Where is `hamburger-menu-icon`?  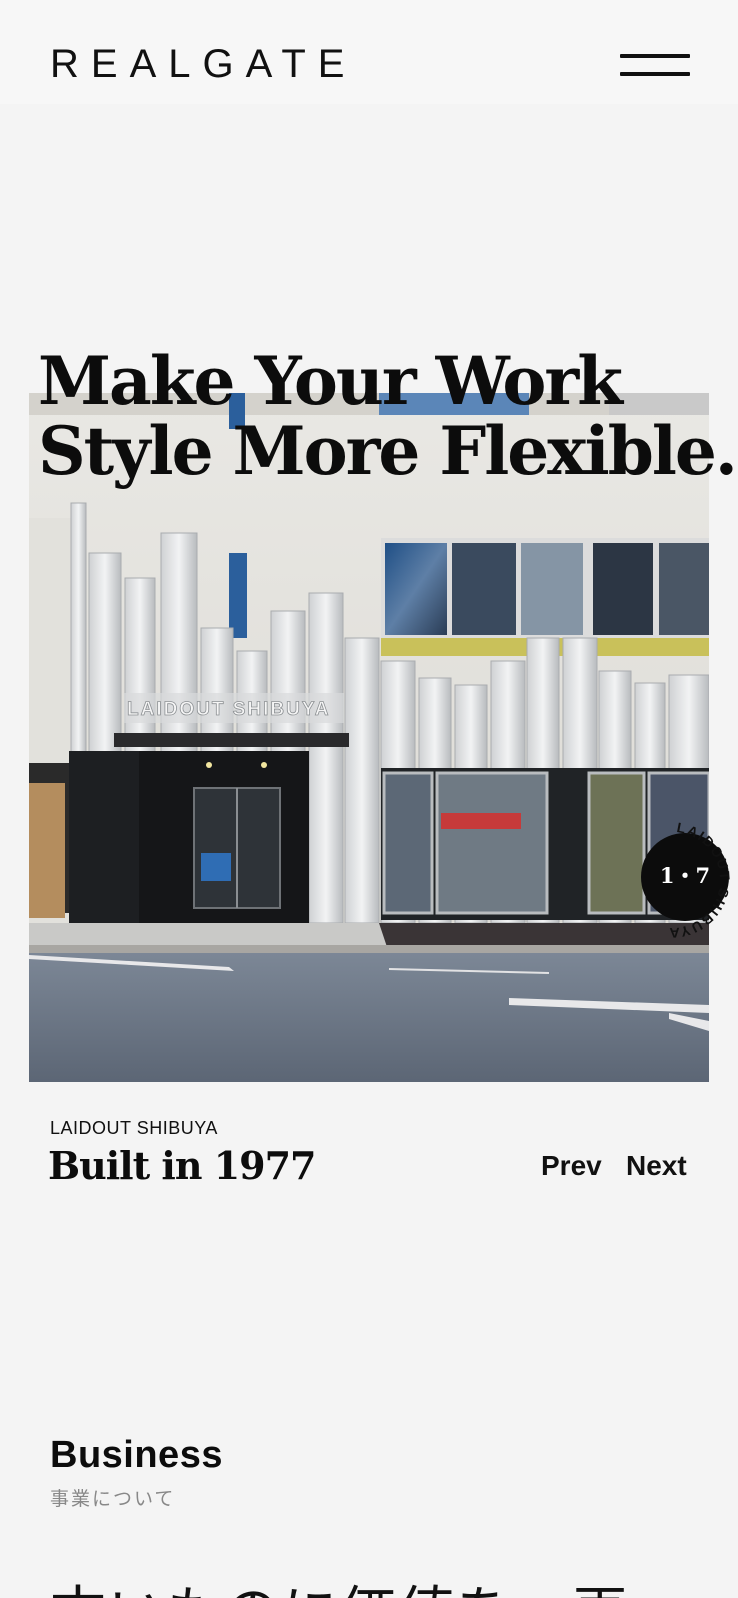 hamburger-menu-icon is located at coordinates (655, 56).